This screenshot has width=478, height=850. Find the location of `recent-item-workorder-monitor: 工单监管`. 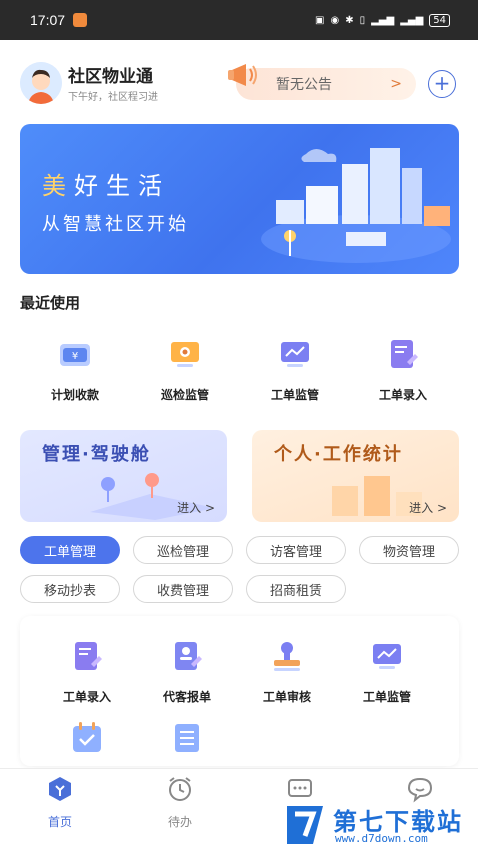

recent-item-workorder-monitor: 工单监管 is located at coordinates (295, 369).